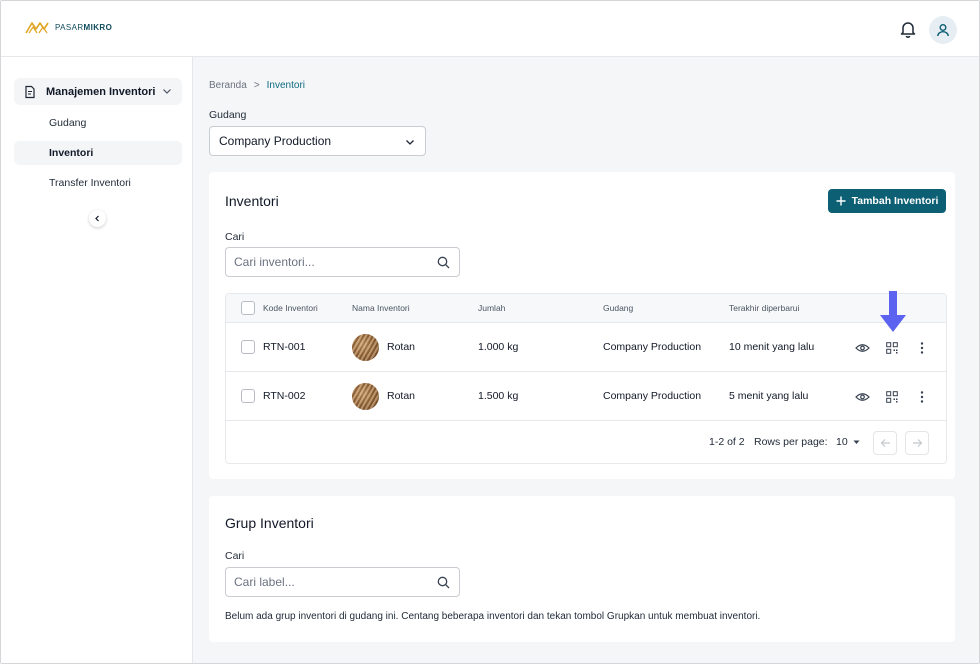 The image size is (980, 664). Describe the element at coordinates (329, 582) in the screenshot. I see `grup-search-input` at that location.